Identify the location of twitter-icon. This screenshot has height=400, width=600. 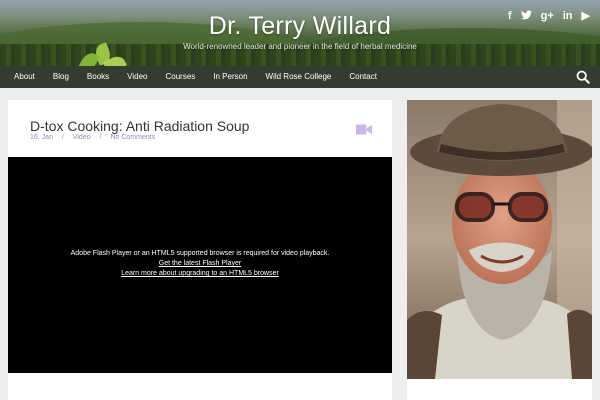
(526, 16).